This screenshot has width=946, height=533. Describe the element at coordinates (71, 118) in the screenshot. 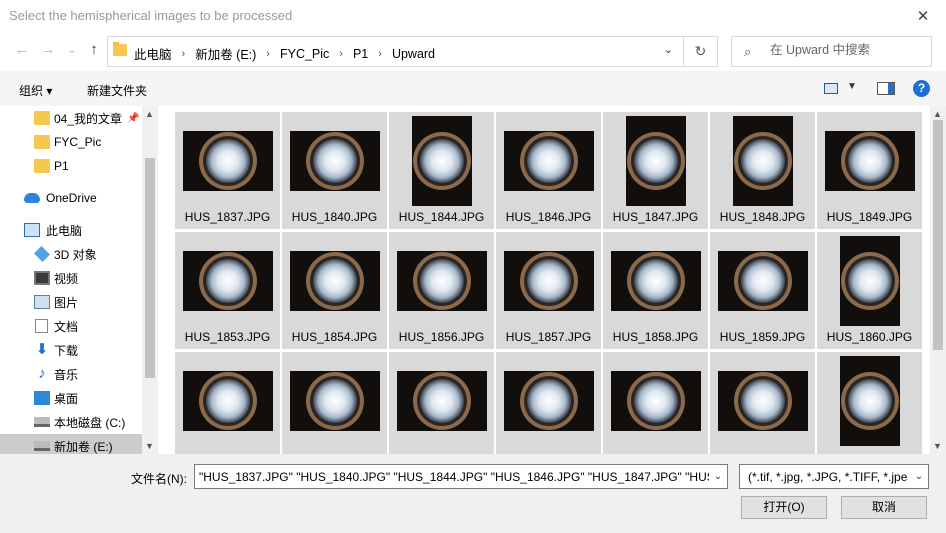

I see `sidebar-item-04-articles: 04_我的文章 📌` at that location.